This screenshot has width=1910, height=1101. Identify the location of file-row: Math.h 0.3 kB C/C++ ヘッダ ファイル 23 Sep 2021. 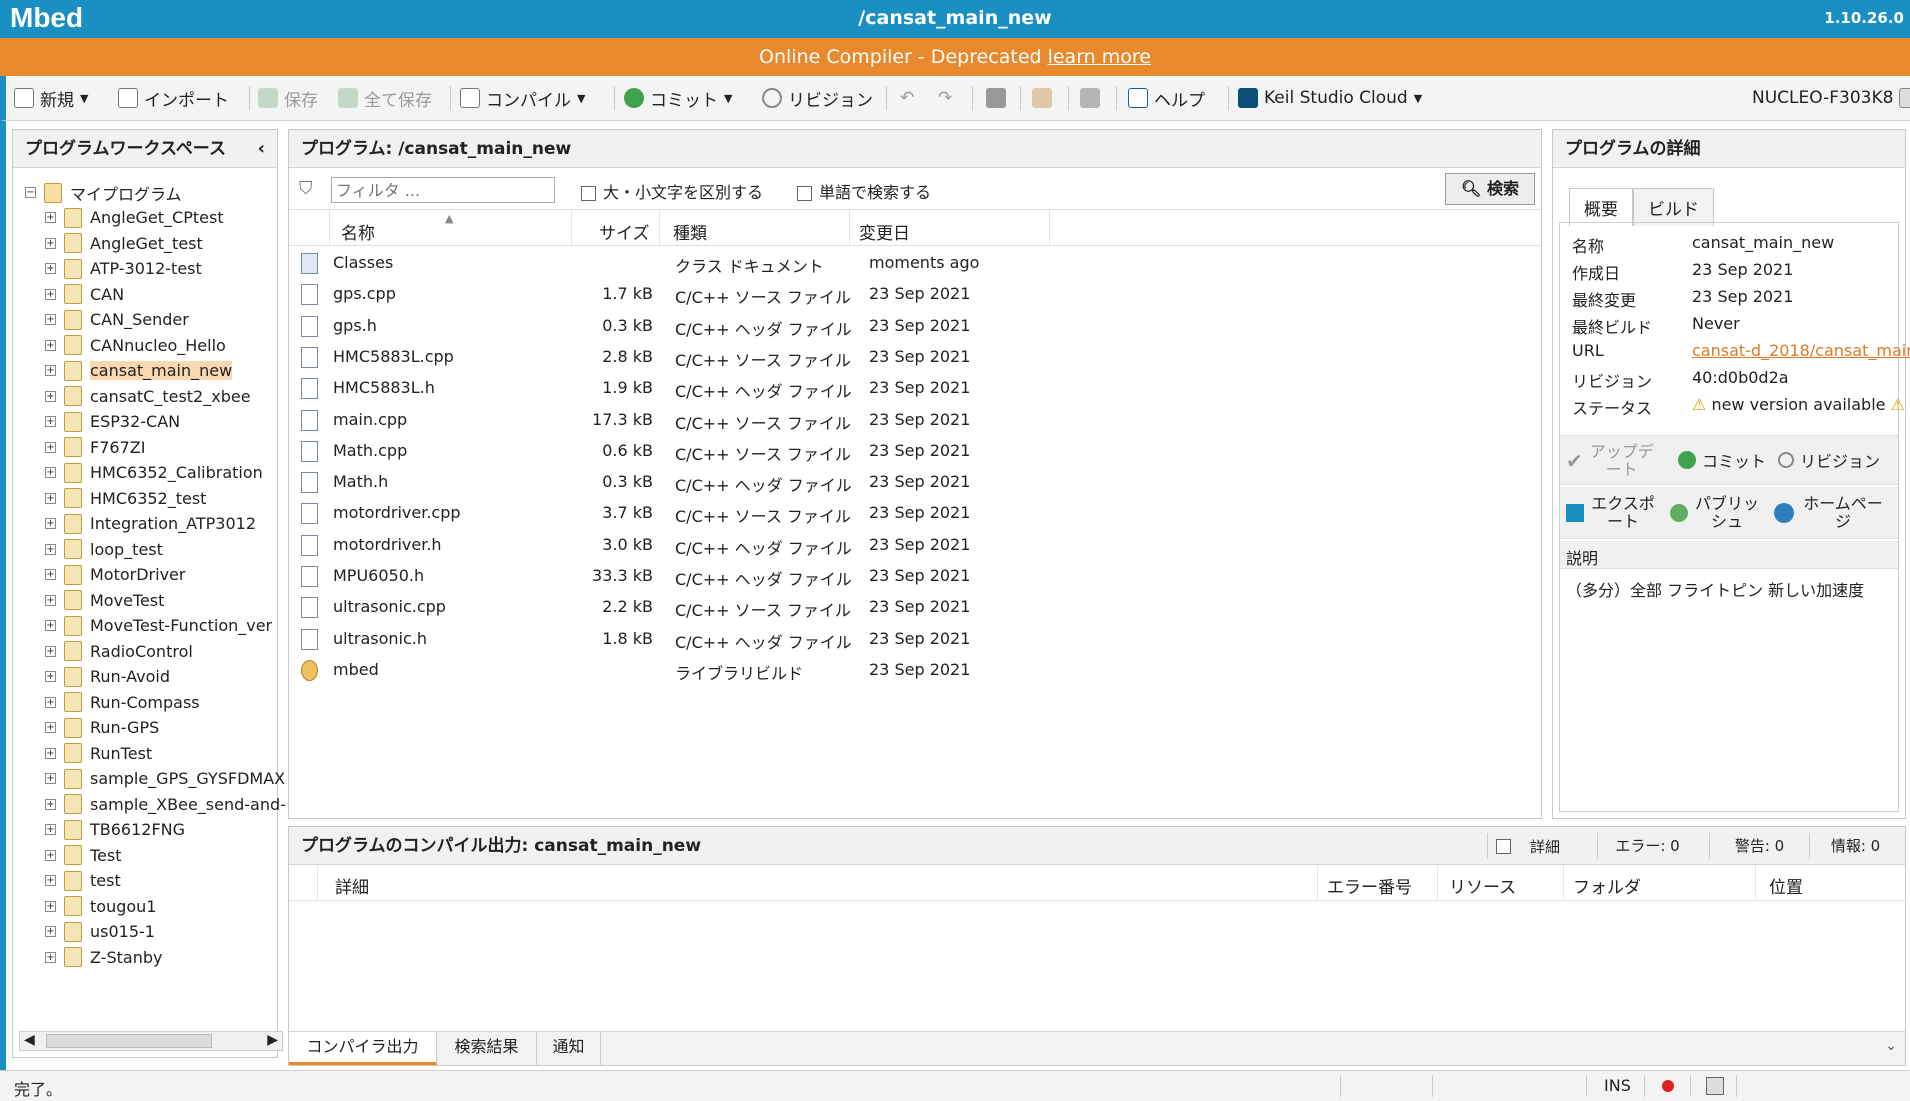
(915, 481).